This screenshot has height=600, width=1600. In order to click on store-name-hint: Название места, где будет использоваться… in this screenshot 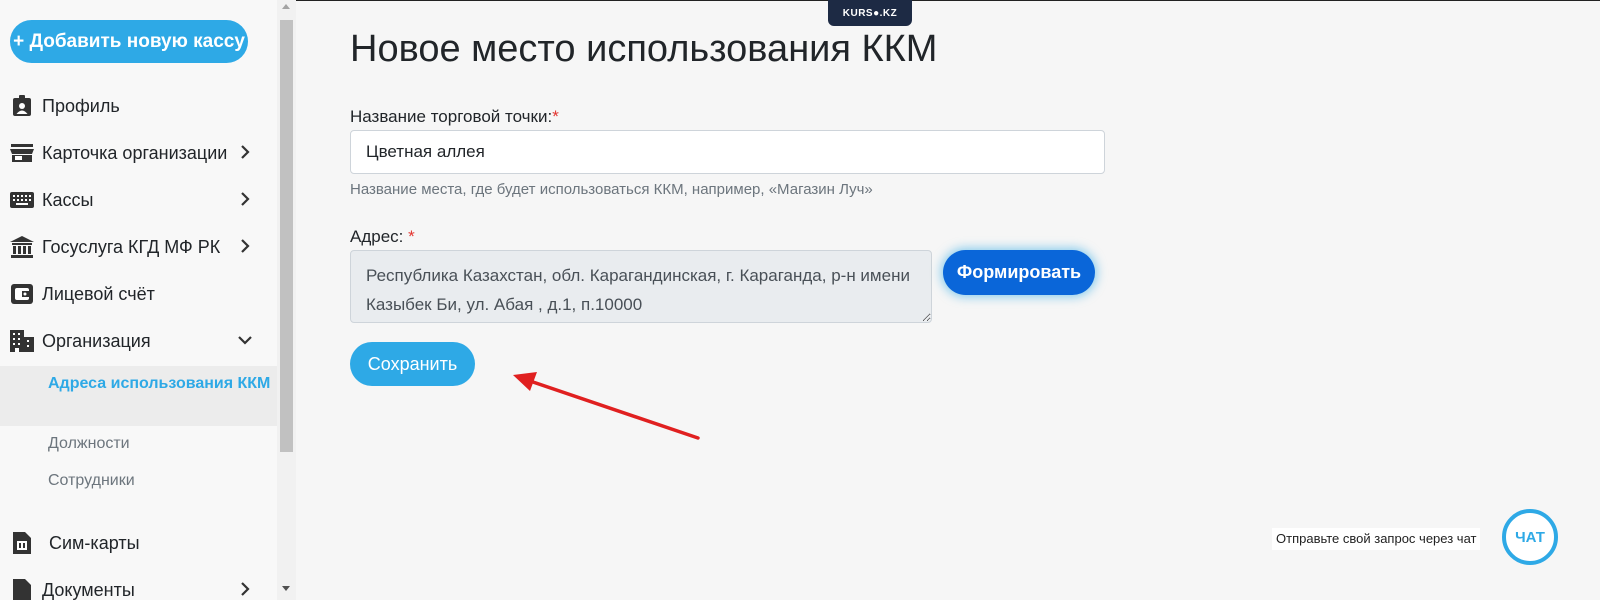, I will do `click(611, 189)`.